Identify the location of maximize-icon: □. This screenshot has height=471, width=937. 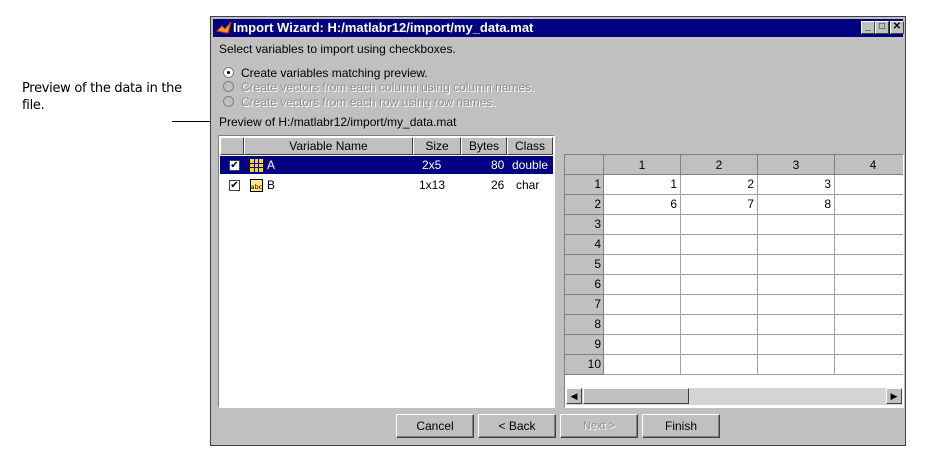
(882, 26).